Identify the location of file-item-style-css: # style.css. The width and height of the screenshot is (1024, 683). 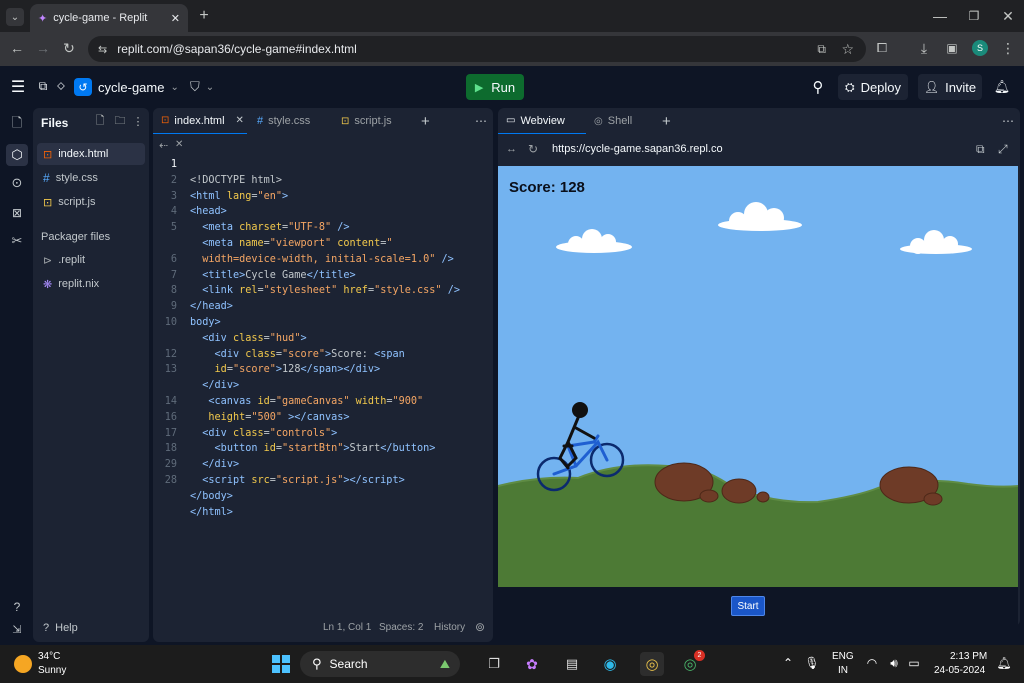
(91, 178).